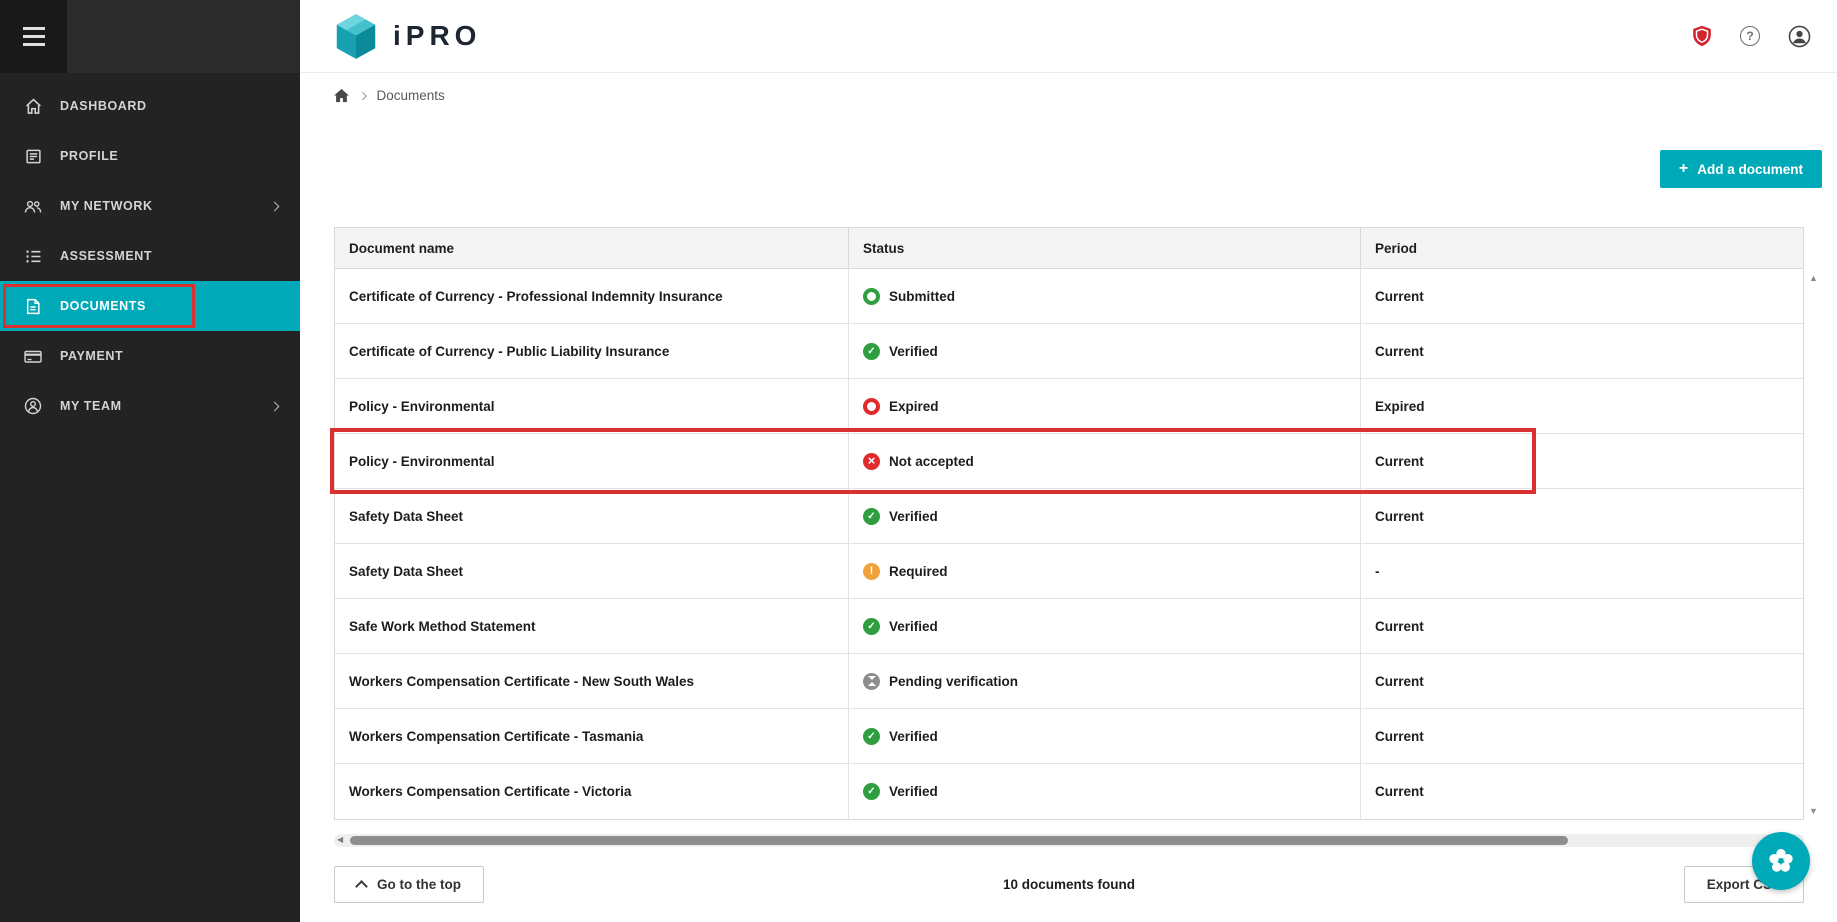 Image resolution: width=1837 pixels, height=922 pixels. Describe the element at coordinates (1078, 169) in the screenshot. I see `actions-row: + Add a document` at that location.